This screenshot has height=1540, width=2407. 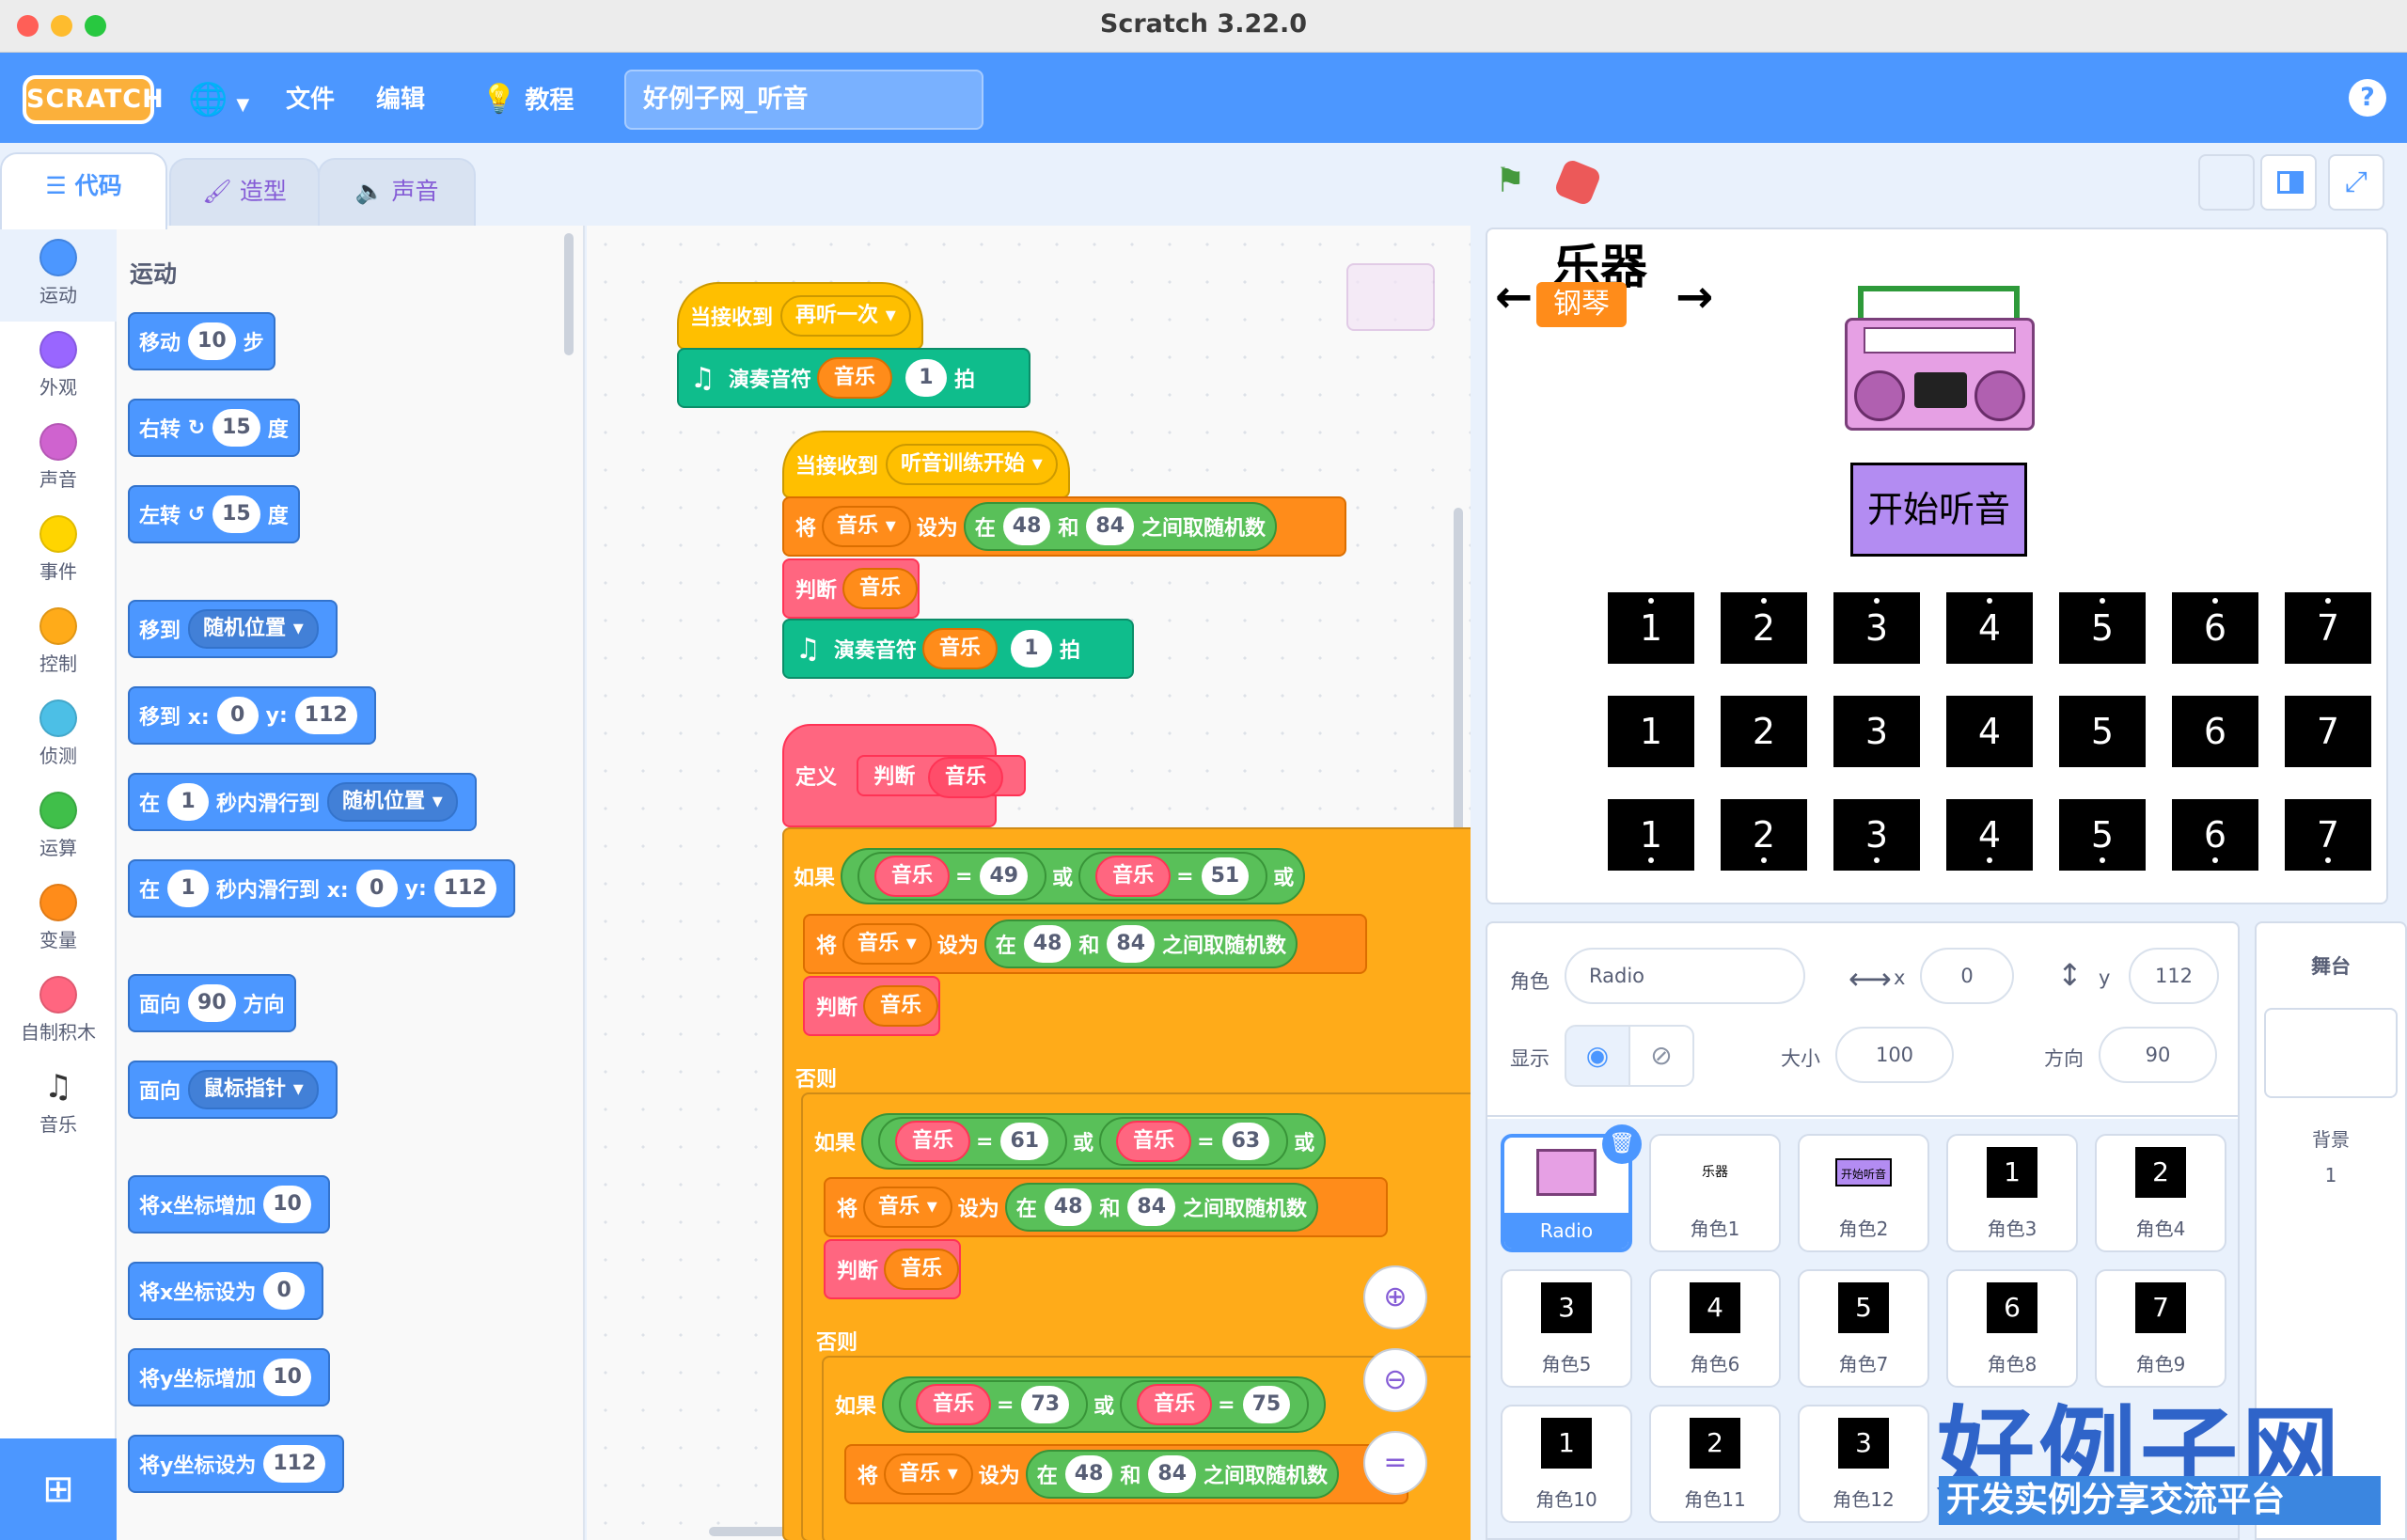 I want to click on sprite-tile: Radio 🗑, so click(x=1571, y=1188).